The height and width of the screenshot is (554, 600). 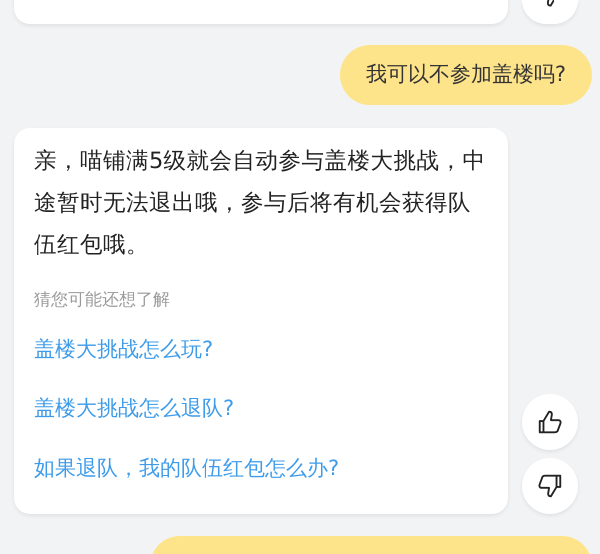 What do you see at coordinates (466, 75) in the screenshot?
I see `user-message: 我可以不参加盖楼吗?` at bounding box center [466, 75].